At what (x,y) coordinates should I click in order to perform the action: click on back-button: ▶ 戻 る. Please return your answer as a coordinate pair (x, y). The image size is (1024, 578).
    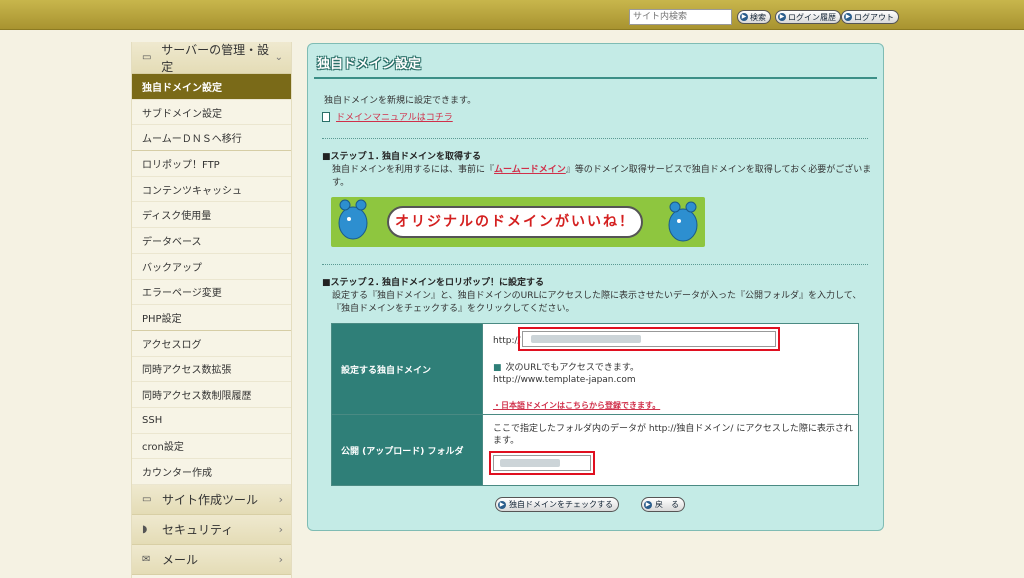
    Looking at the image, I should click on (663, 504).